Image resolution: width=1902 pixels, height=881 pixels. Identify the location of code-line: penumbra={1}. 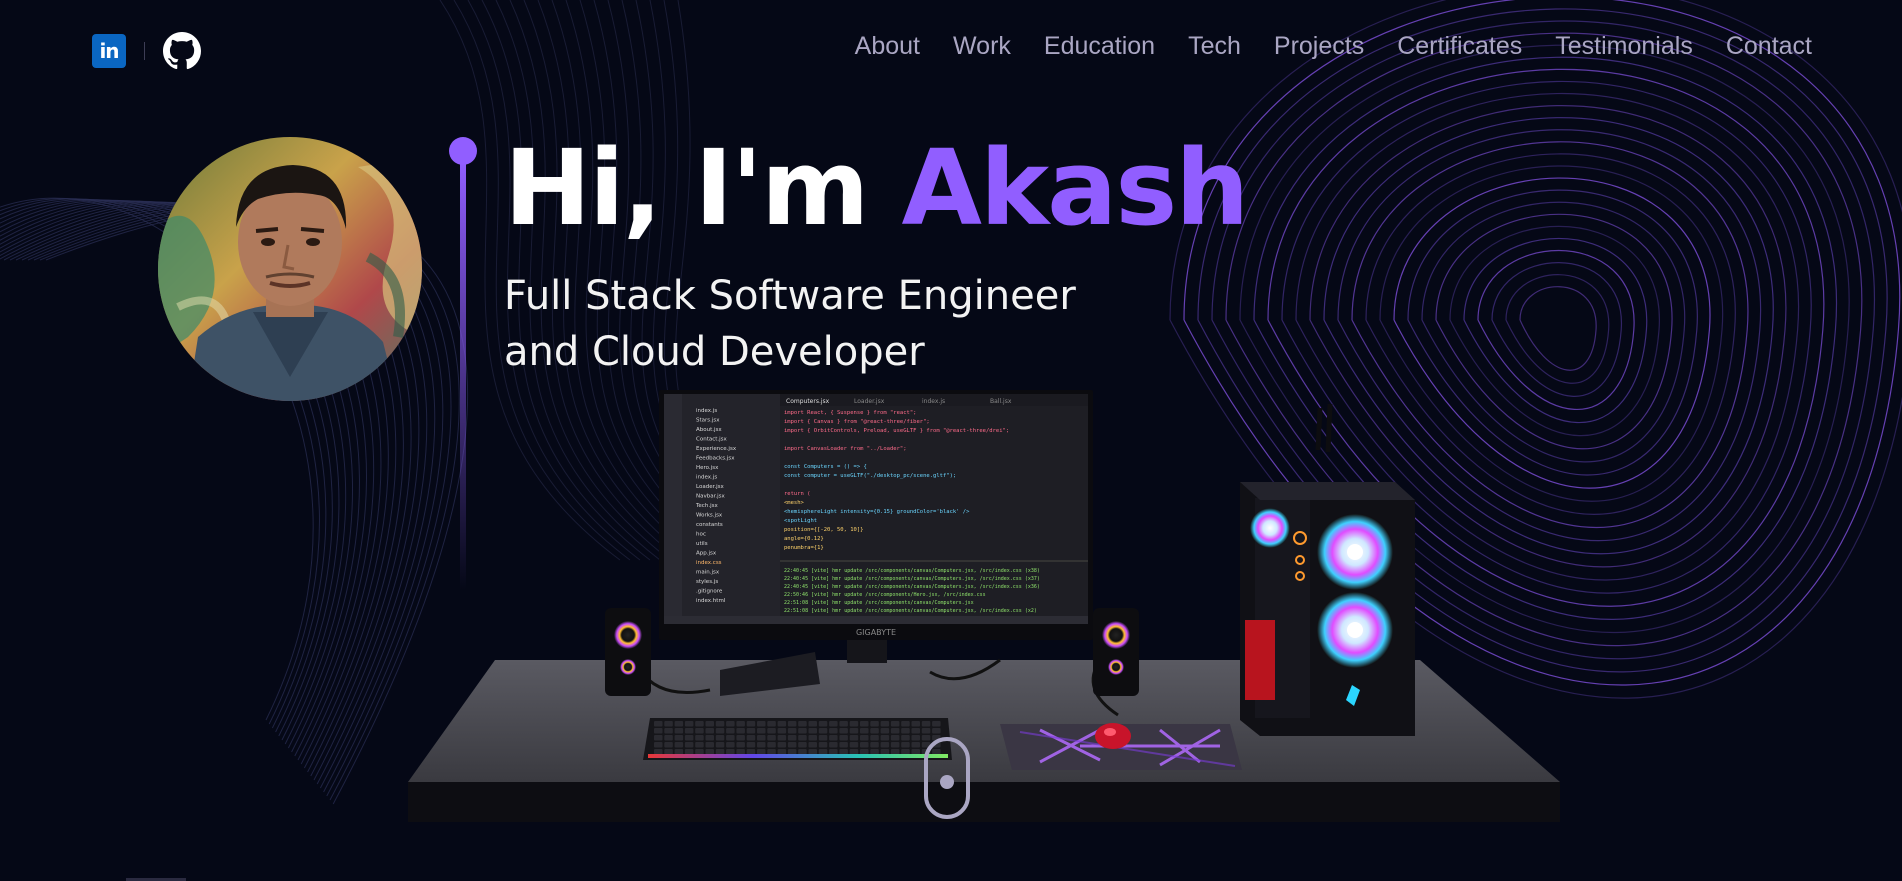
(804, 548).